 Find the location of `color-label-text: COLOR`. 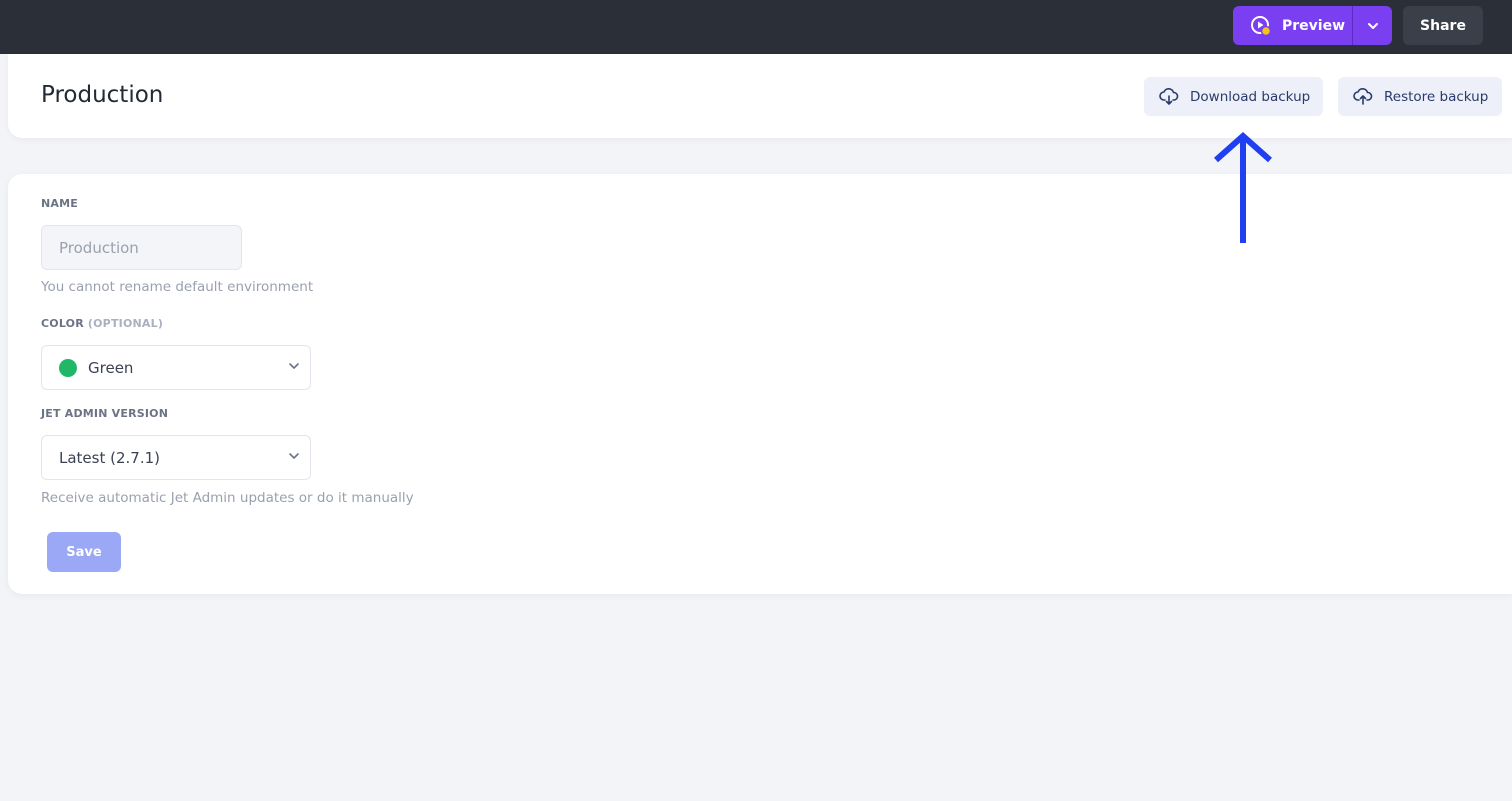

color-label-text: COLOR is located at coordinates (62, 323).